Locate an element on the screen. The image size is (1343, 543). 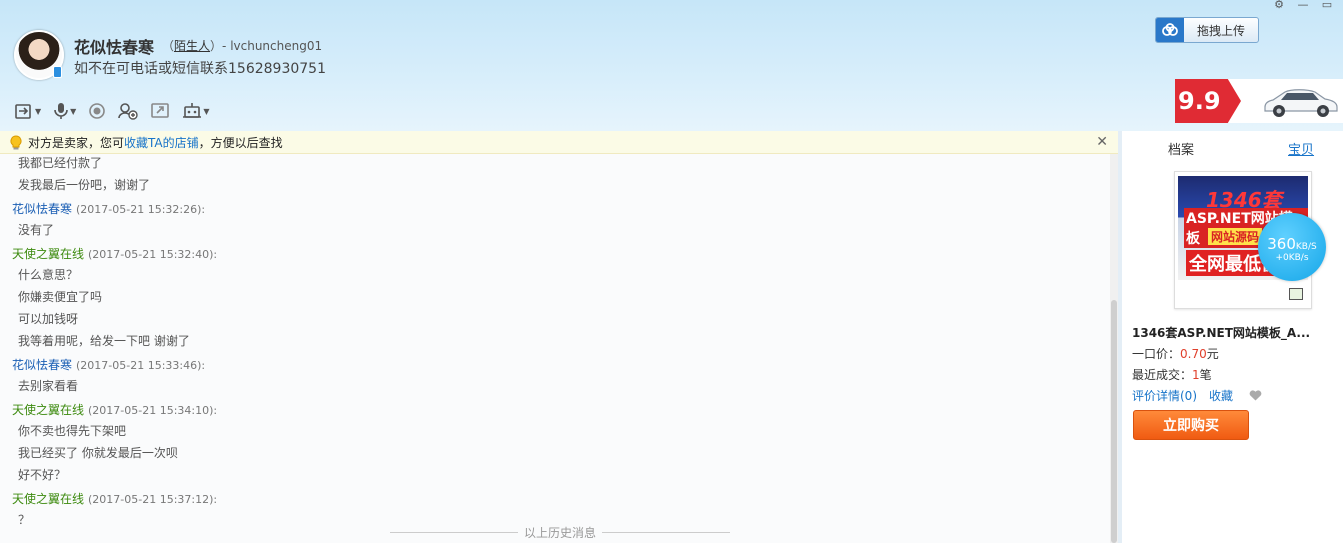
robot-button: ▼ is located at coordinates (195, 111).